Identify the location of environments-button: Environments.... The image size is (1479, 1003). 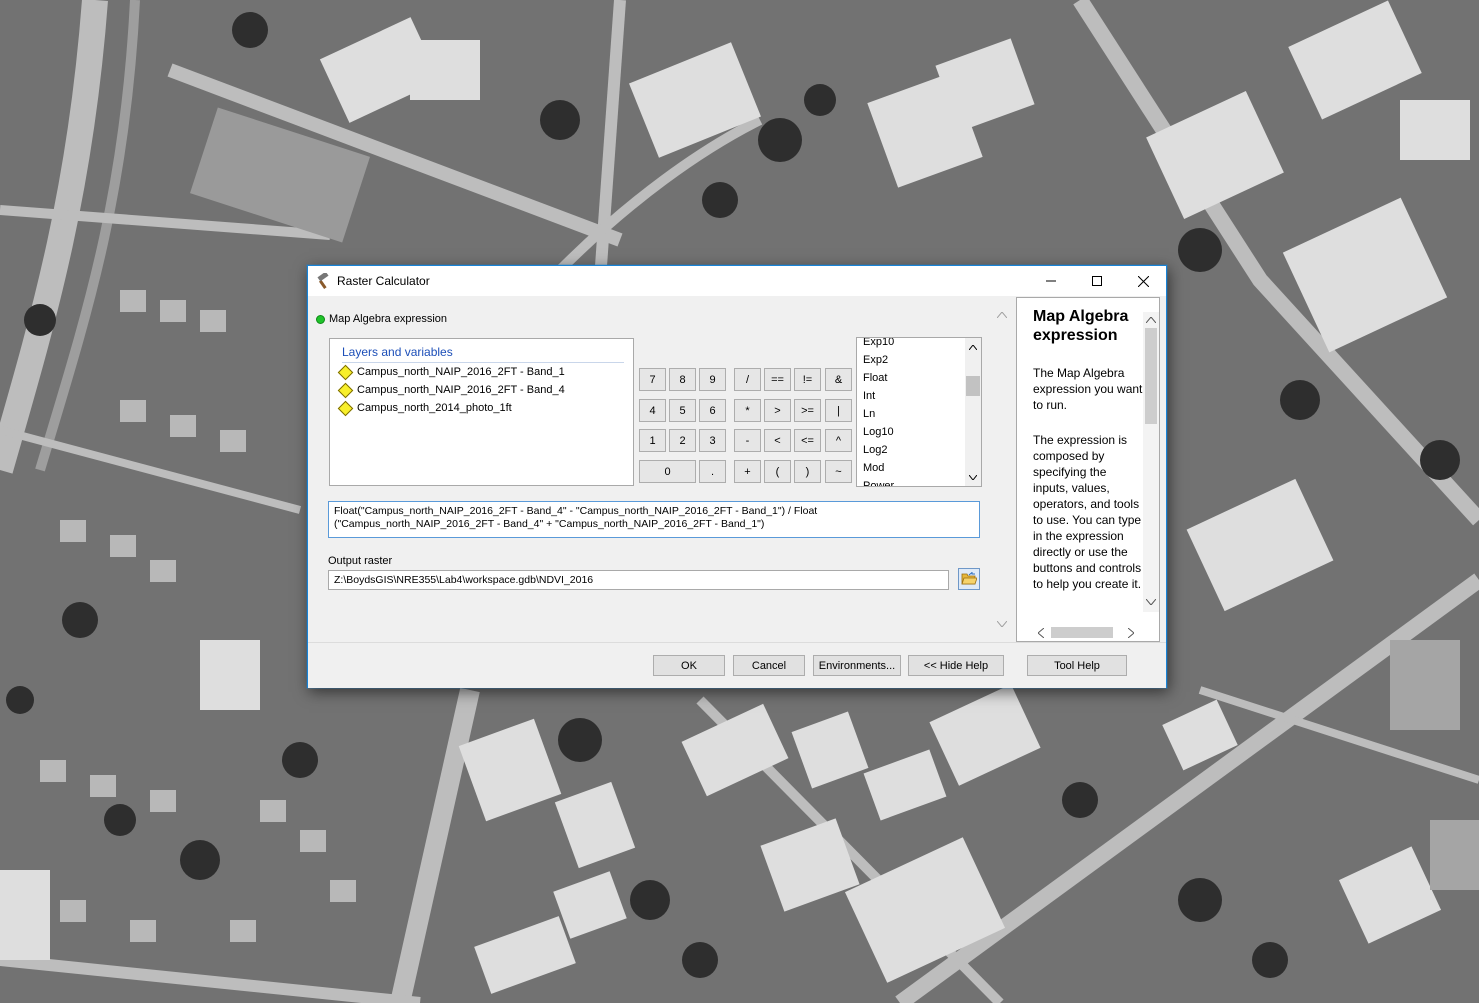
(857, 665).